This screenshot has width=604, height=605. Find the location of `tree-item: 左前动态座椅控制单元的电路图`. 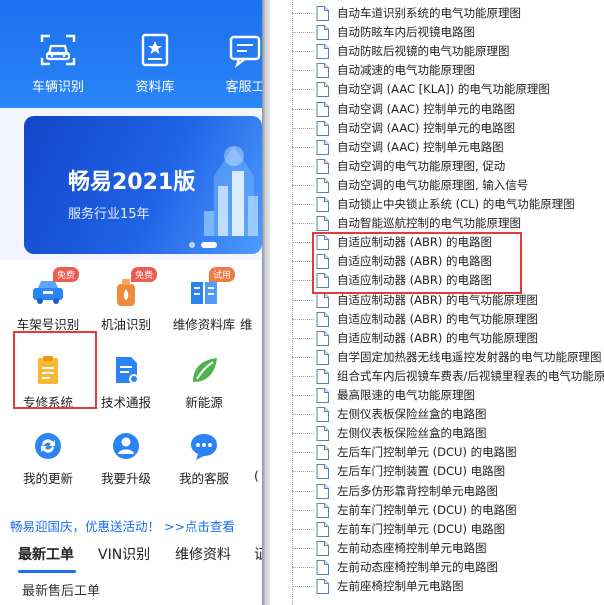

tree-item: 左前动态座椅控制单元的电路图 is located at coordinates (448, 567).